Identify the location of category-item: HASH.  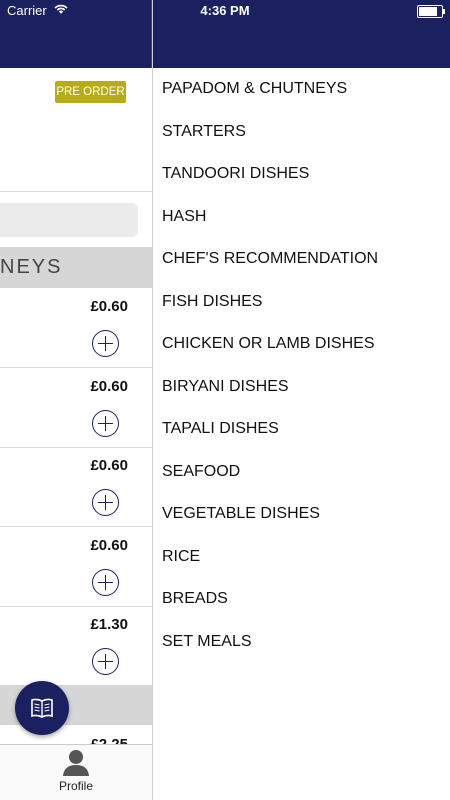
(184, 217).